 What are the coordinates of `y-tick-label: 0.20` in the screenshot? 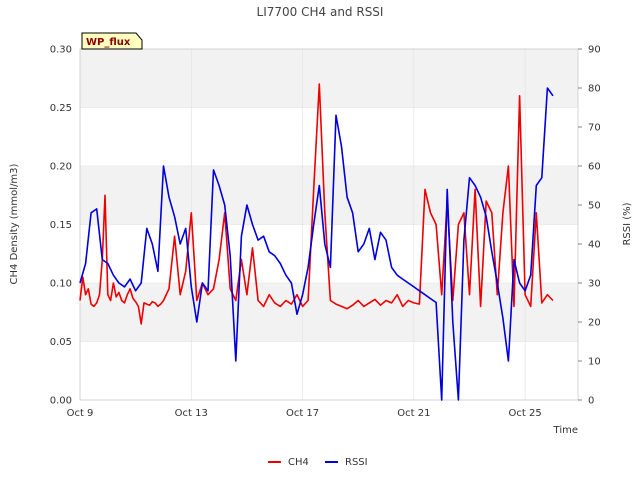 It's located at (61, 167).